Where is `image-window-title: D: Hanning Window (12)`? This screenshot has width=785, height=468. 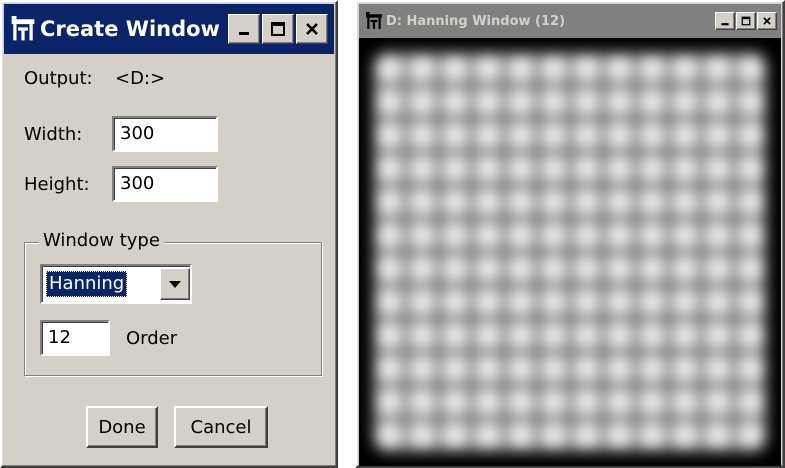
image-window-title: D: Hanning Window (12) is located at coordinates (476, 21).